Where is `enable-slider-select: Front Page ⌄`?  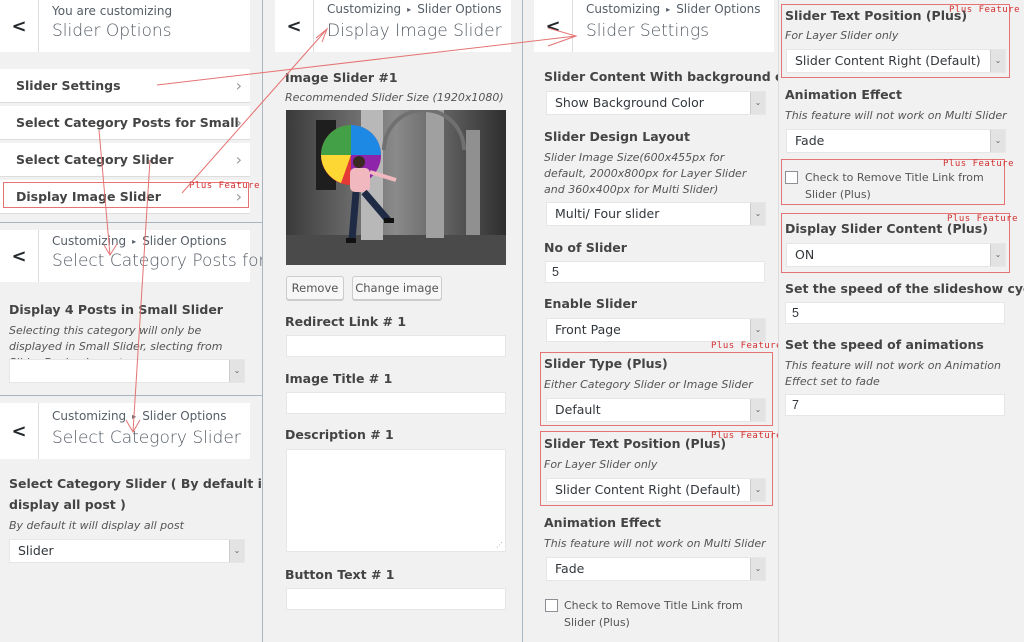
enable-slider-select: Front Page ⌄ is located at coordinates (656, 330).